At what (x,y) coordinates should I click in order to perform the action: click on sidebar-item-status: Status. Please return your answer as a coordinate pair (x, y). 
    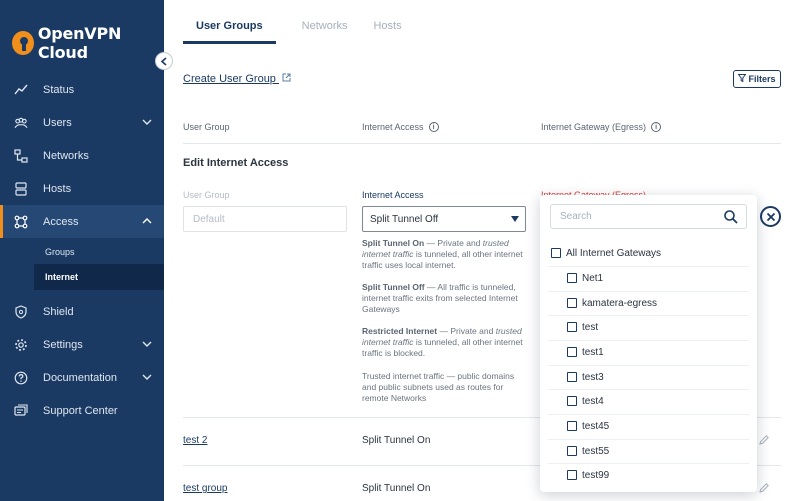
    Looking at the image, I should click on (82, 89).